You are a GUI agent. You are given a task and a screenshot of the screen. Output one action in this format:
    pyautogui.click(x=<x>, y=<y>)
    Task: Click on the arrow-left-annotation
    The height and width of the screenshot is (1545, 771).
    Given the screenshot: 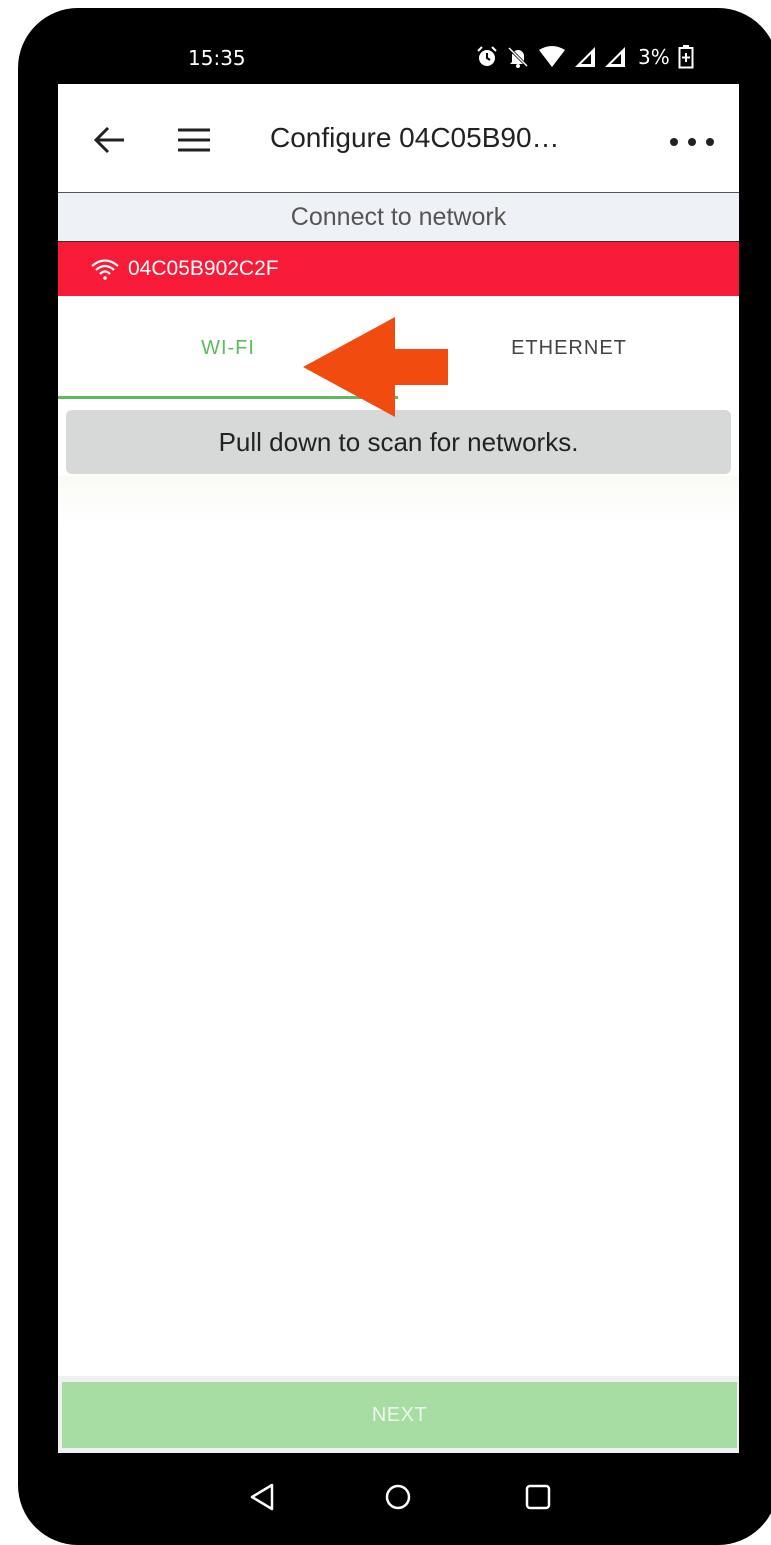 What is the action you would take?
    pyautogui.click(x=375, y=367)
    